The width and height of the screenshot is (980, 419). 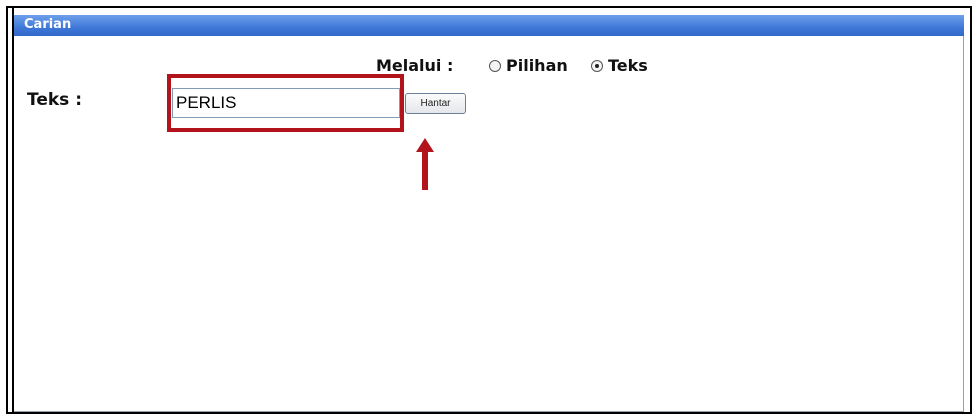 What do you see at coordinates (489, 25) in the screenshot?
I see `panel-titlebar: Carian` at bounding box center [489, 25].